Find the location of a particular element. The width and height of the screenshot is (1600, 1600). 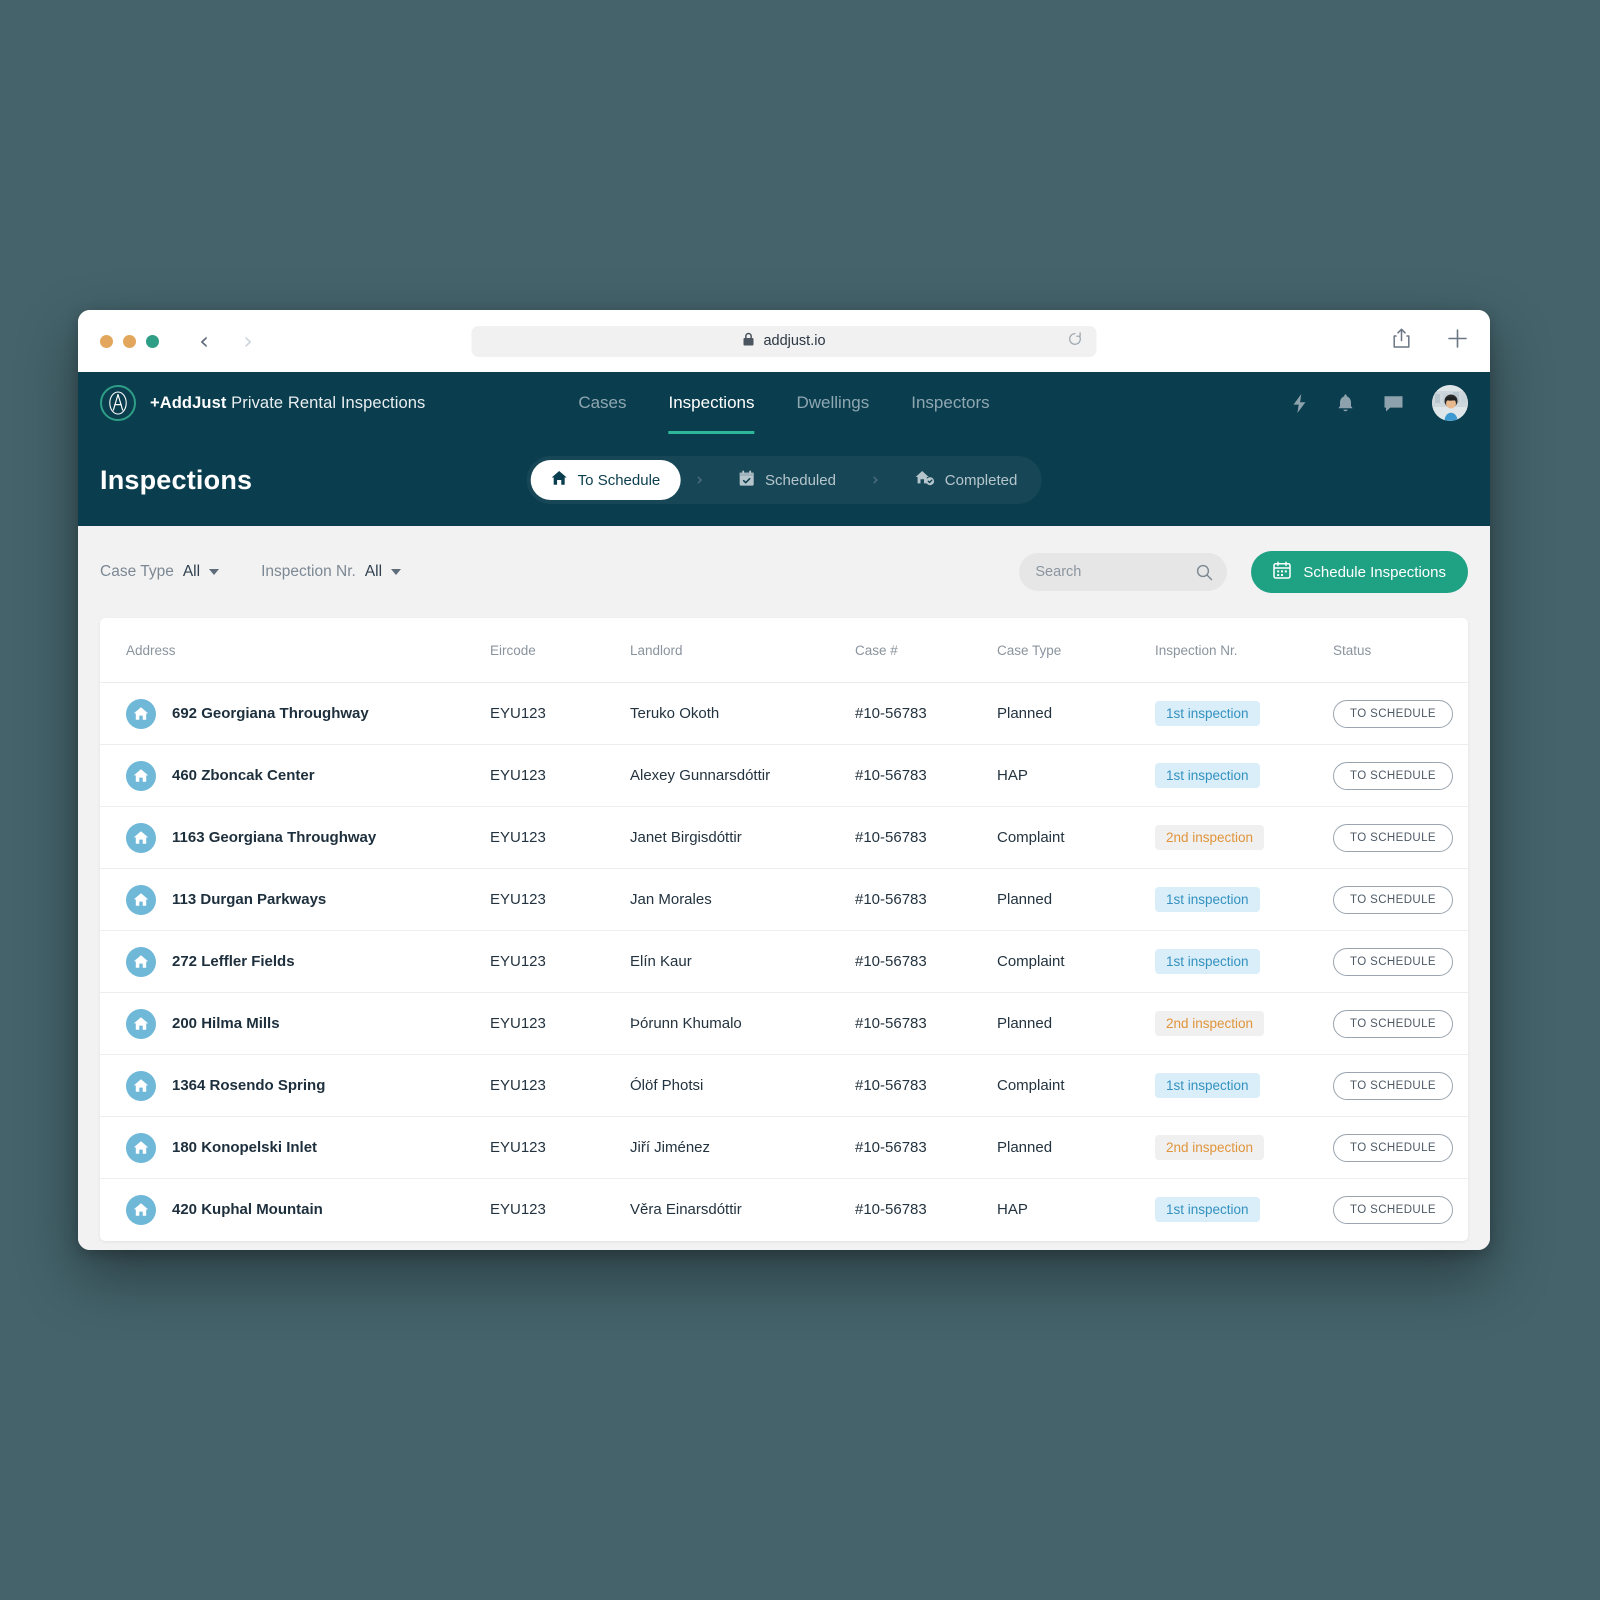

cell-address: 692 Georgiana Throughway is located at coordinates (295, 713).